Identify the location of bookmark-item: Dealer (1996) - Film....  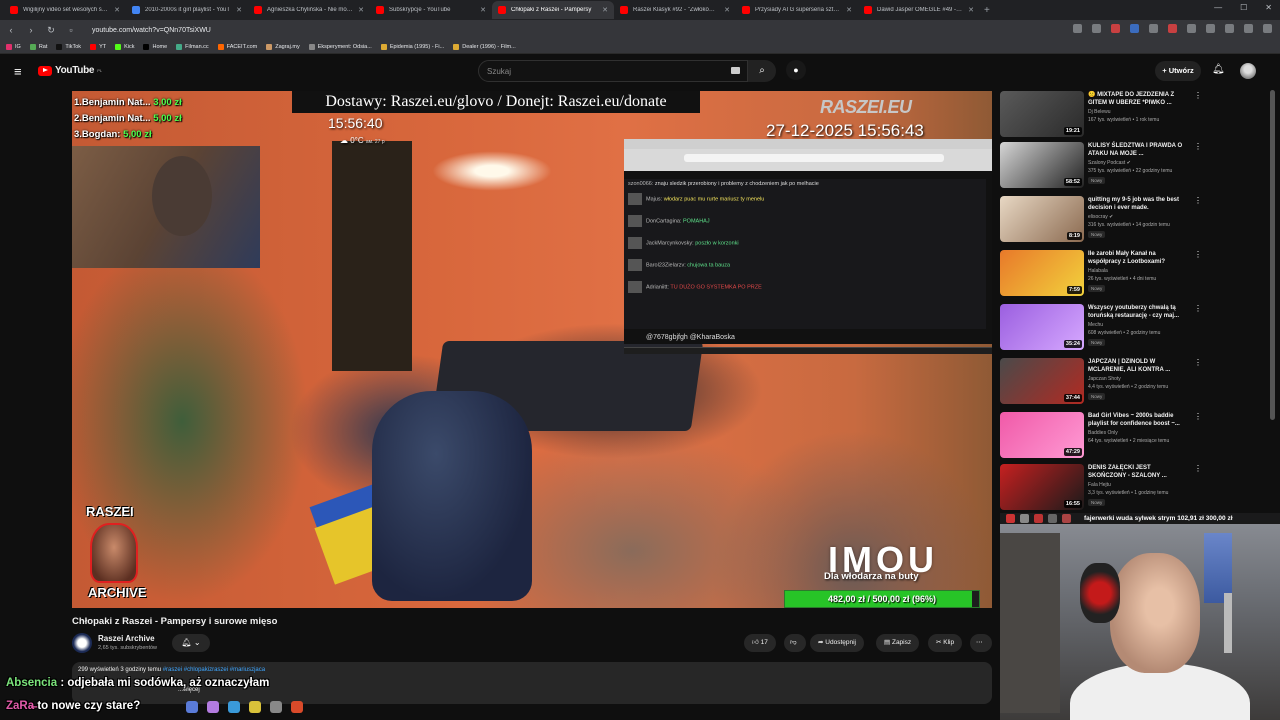
(484, 46).